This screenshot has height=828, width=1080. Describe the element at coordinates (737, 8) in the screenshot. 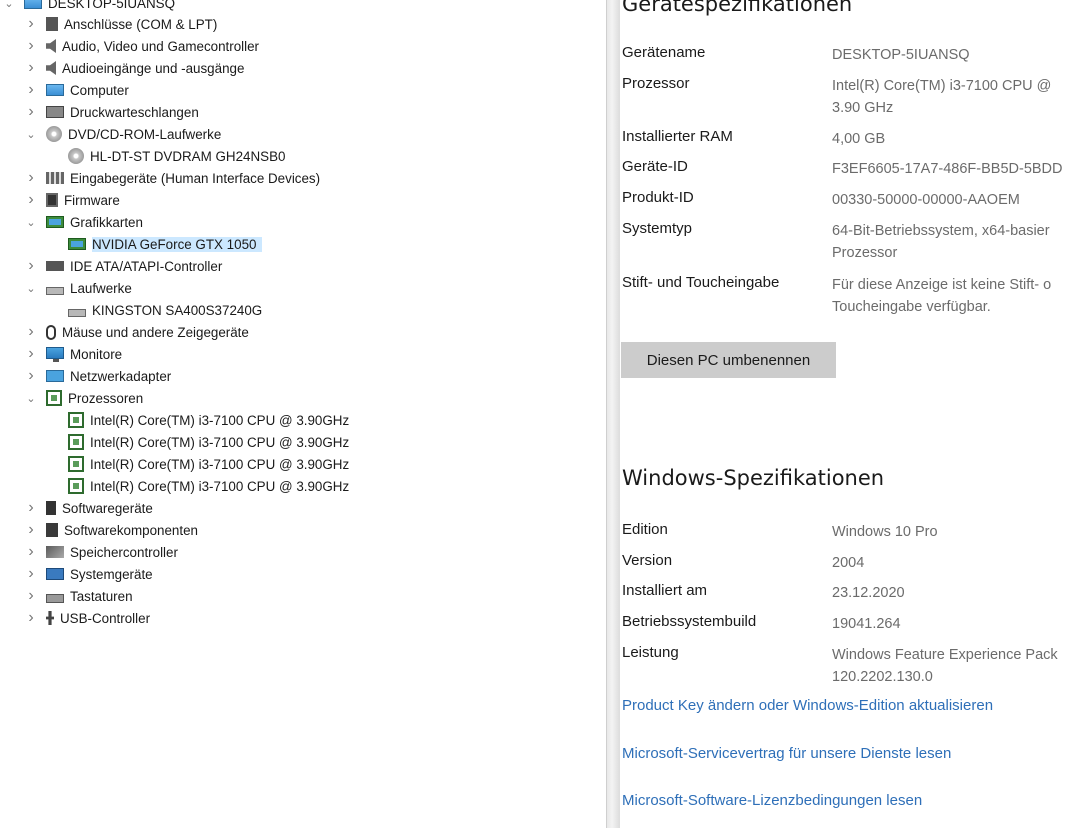

I see `device-specs-title: Gerätespezifikationen` at that location.